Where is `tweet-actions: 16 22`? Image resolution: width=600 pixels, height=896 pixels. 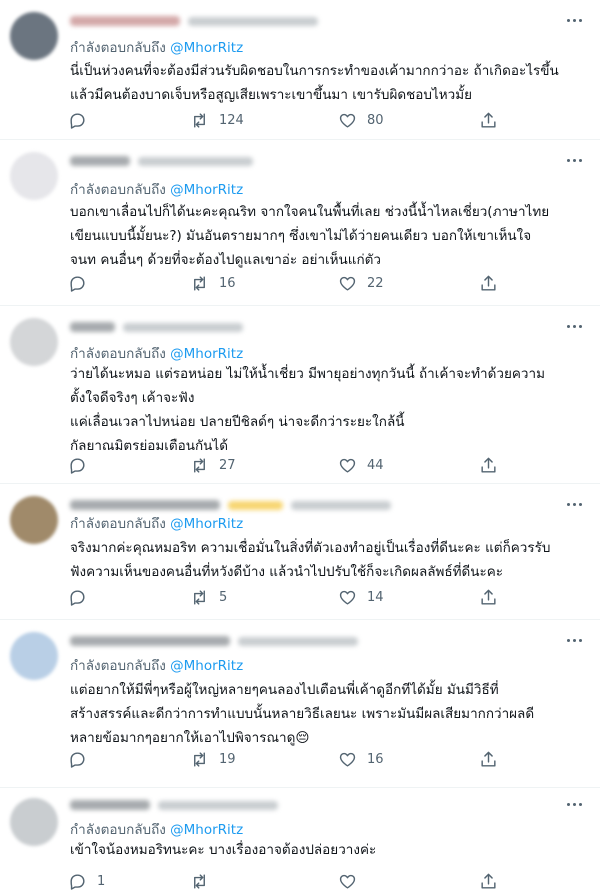 tweet-actions: 16 22 is located at coordinates (283, 283).